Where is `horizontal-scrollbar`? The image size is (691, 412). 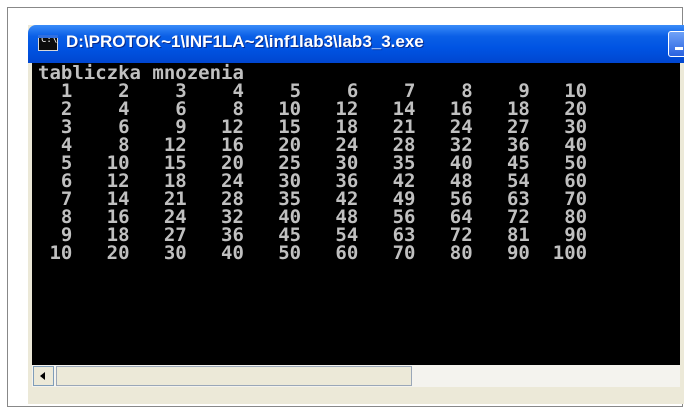 horizontal-scrollbar is located at coordinates (356, 376).